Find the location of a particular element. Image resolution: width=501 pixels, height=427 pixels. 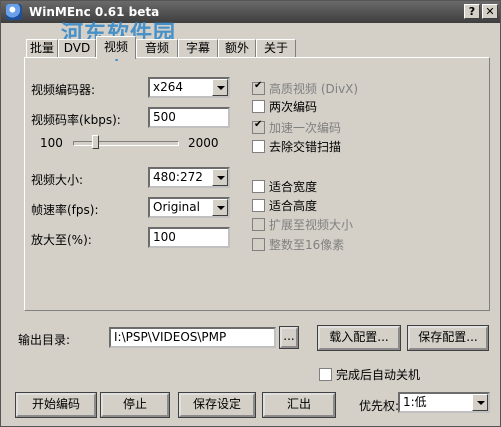

bitrate-input: 500 is located at coordinates (189, 117).